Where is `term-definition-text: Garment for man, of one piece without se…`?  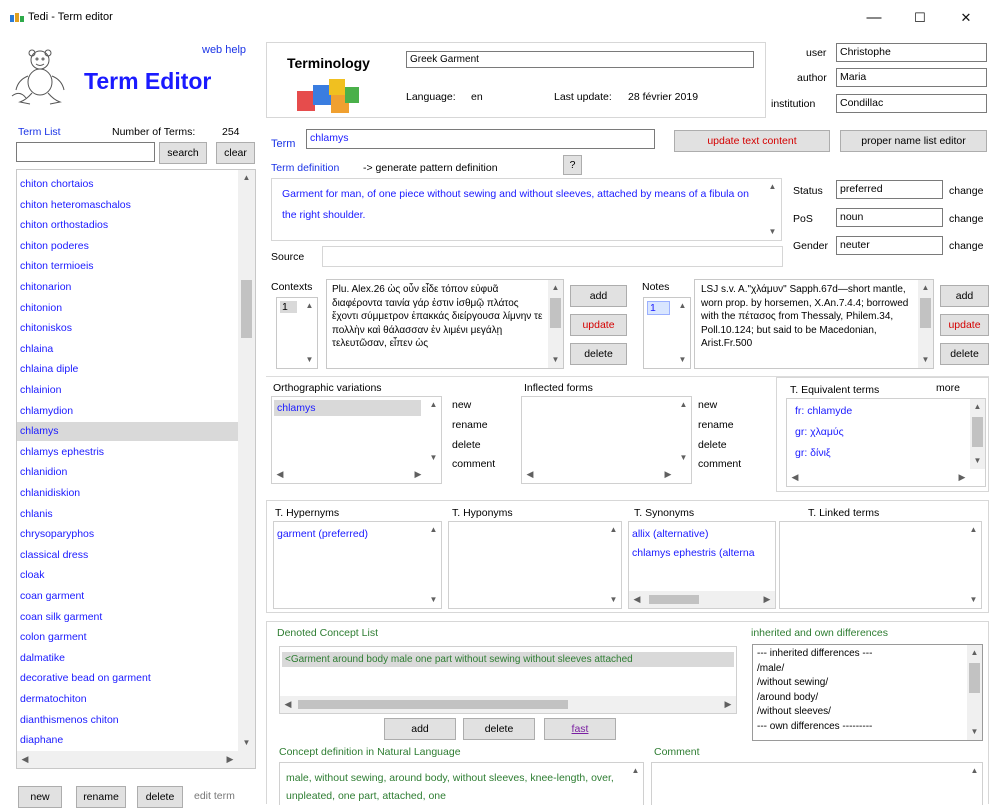 term-definition-text: Garment for man, of one piece without se… is located at coordinates (526, 209).